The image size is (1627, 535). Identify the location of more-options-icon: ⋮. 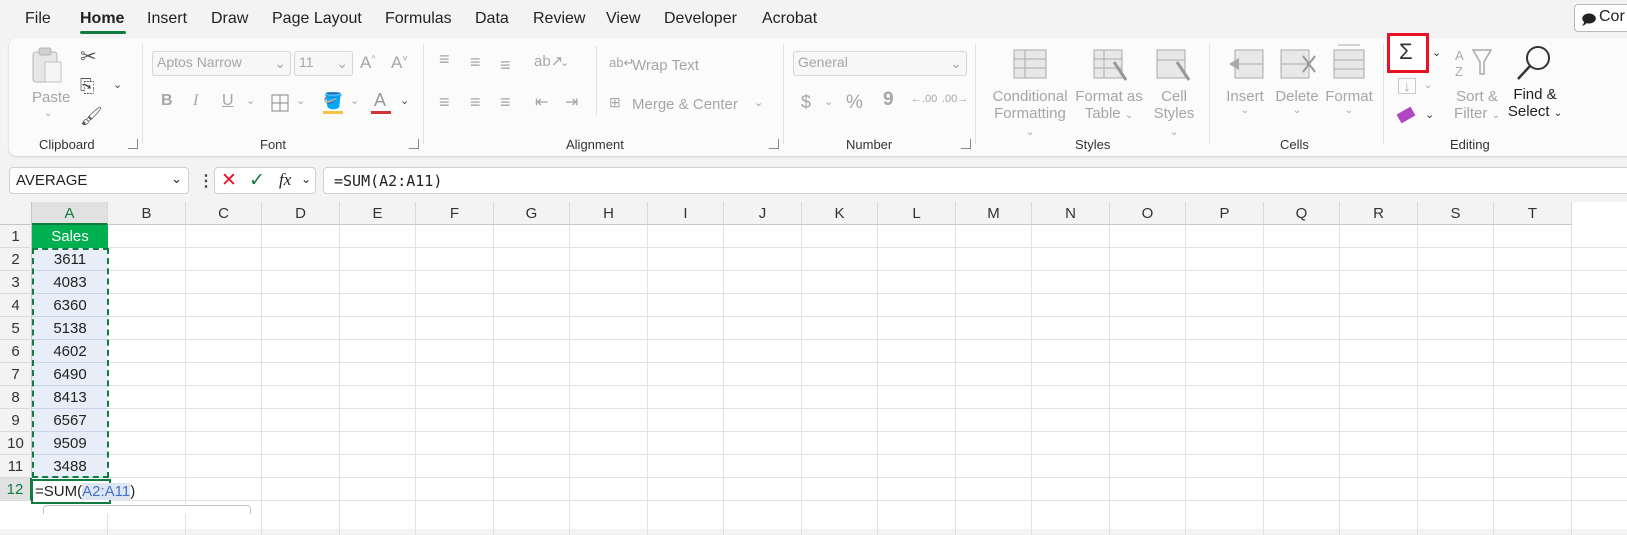
(206, 181).